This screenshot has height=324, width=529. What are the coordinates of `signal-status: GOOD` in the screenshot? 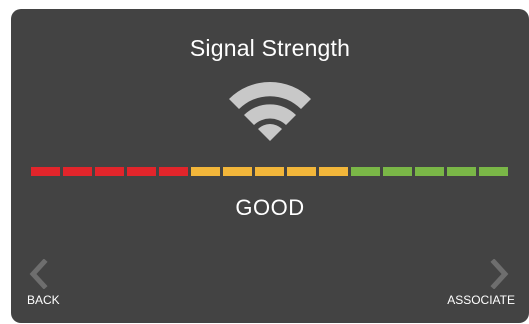 It's located at (270, 207).